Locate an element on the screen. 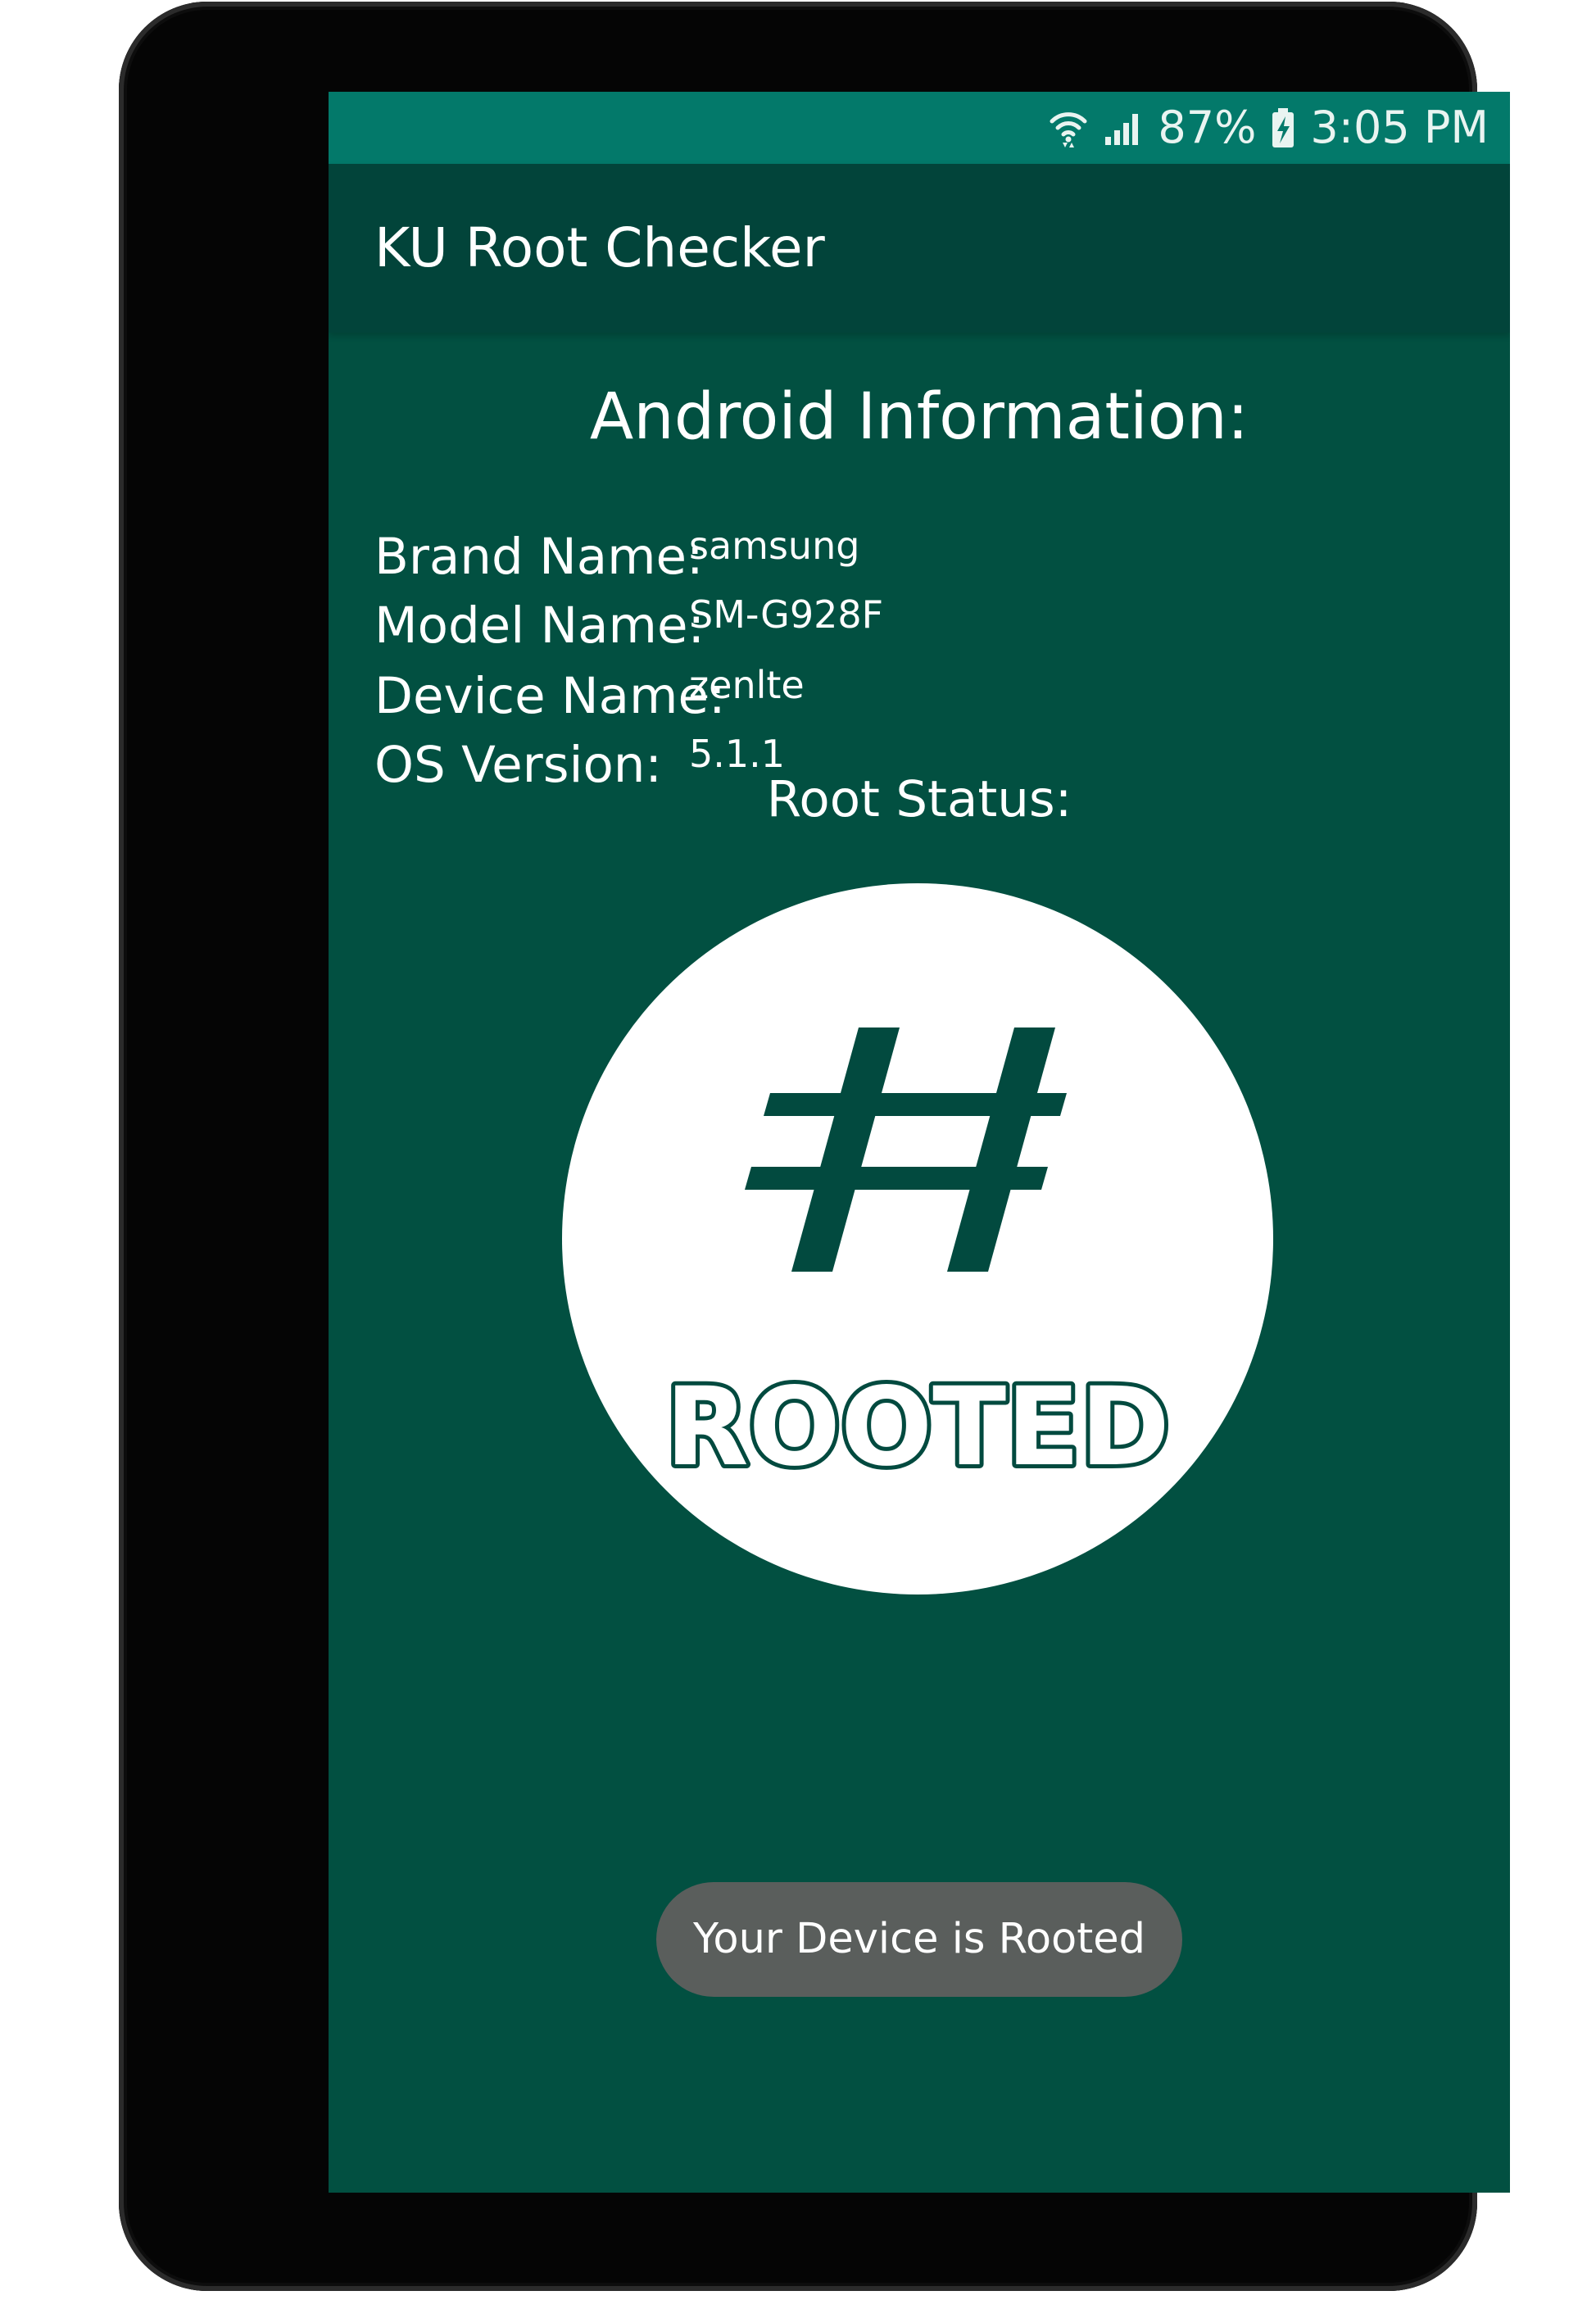 This screenshot has width=1596, height=2309. signal-icon is located at coordinates (1122, 128).